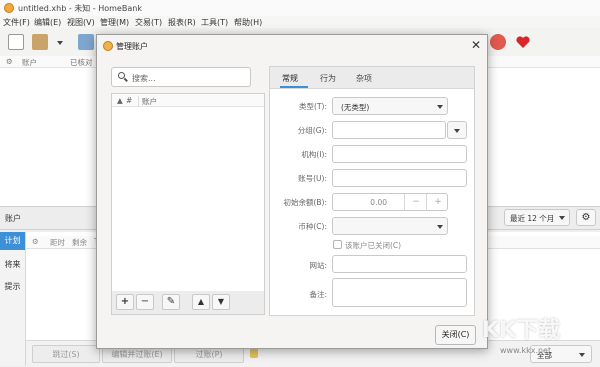 The width and height of the screenshot is (600, 367). What do you see at coordinates (171, 302) in the screenshot?
I see `edit-pencil-icon: ✎` at bounding box center [171, 302].